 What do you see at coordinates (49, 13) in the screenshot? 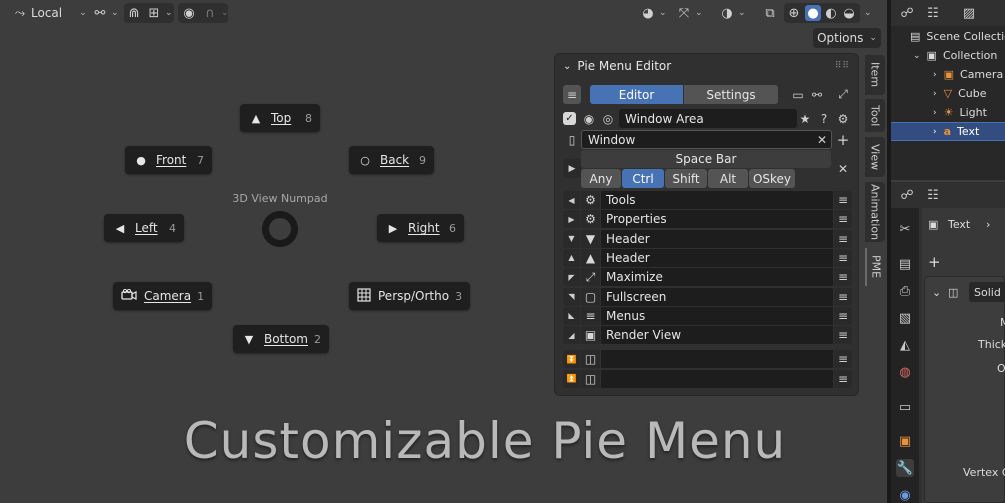
I see `pivot-dropdown: ⤳ Local ⌄` at bounding box center [49, 13].